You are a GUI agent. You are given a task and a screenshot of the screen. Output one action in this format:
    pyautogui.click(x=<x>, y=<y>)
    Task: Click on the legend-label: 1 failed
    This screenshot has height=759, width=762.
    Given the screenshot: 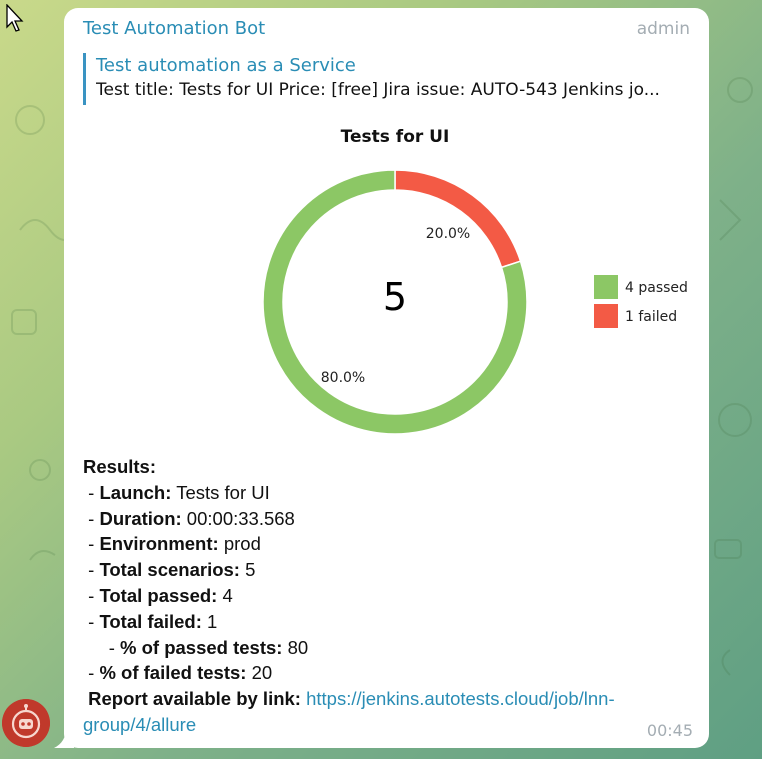 What is the action you would take?
    pyautogui.click(x=651, y=317)
    